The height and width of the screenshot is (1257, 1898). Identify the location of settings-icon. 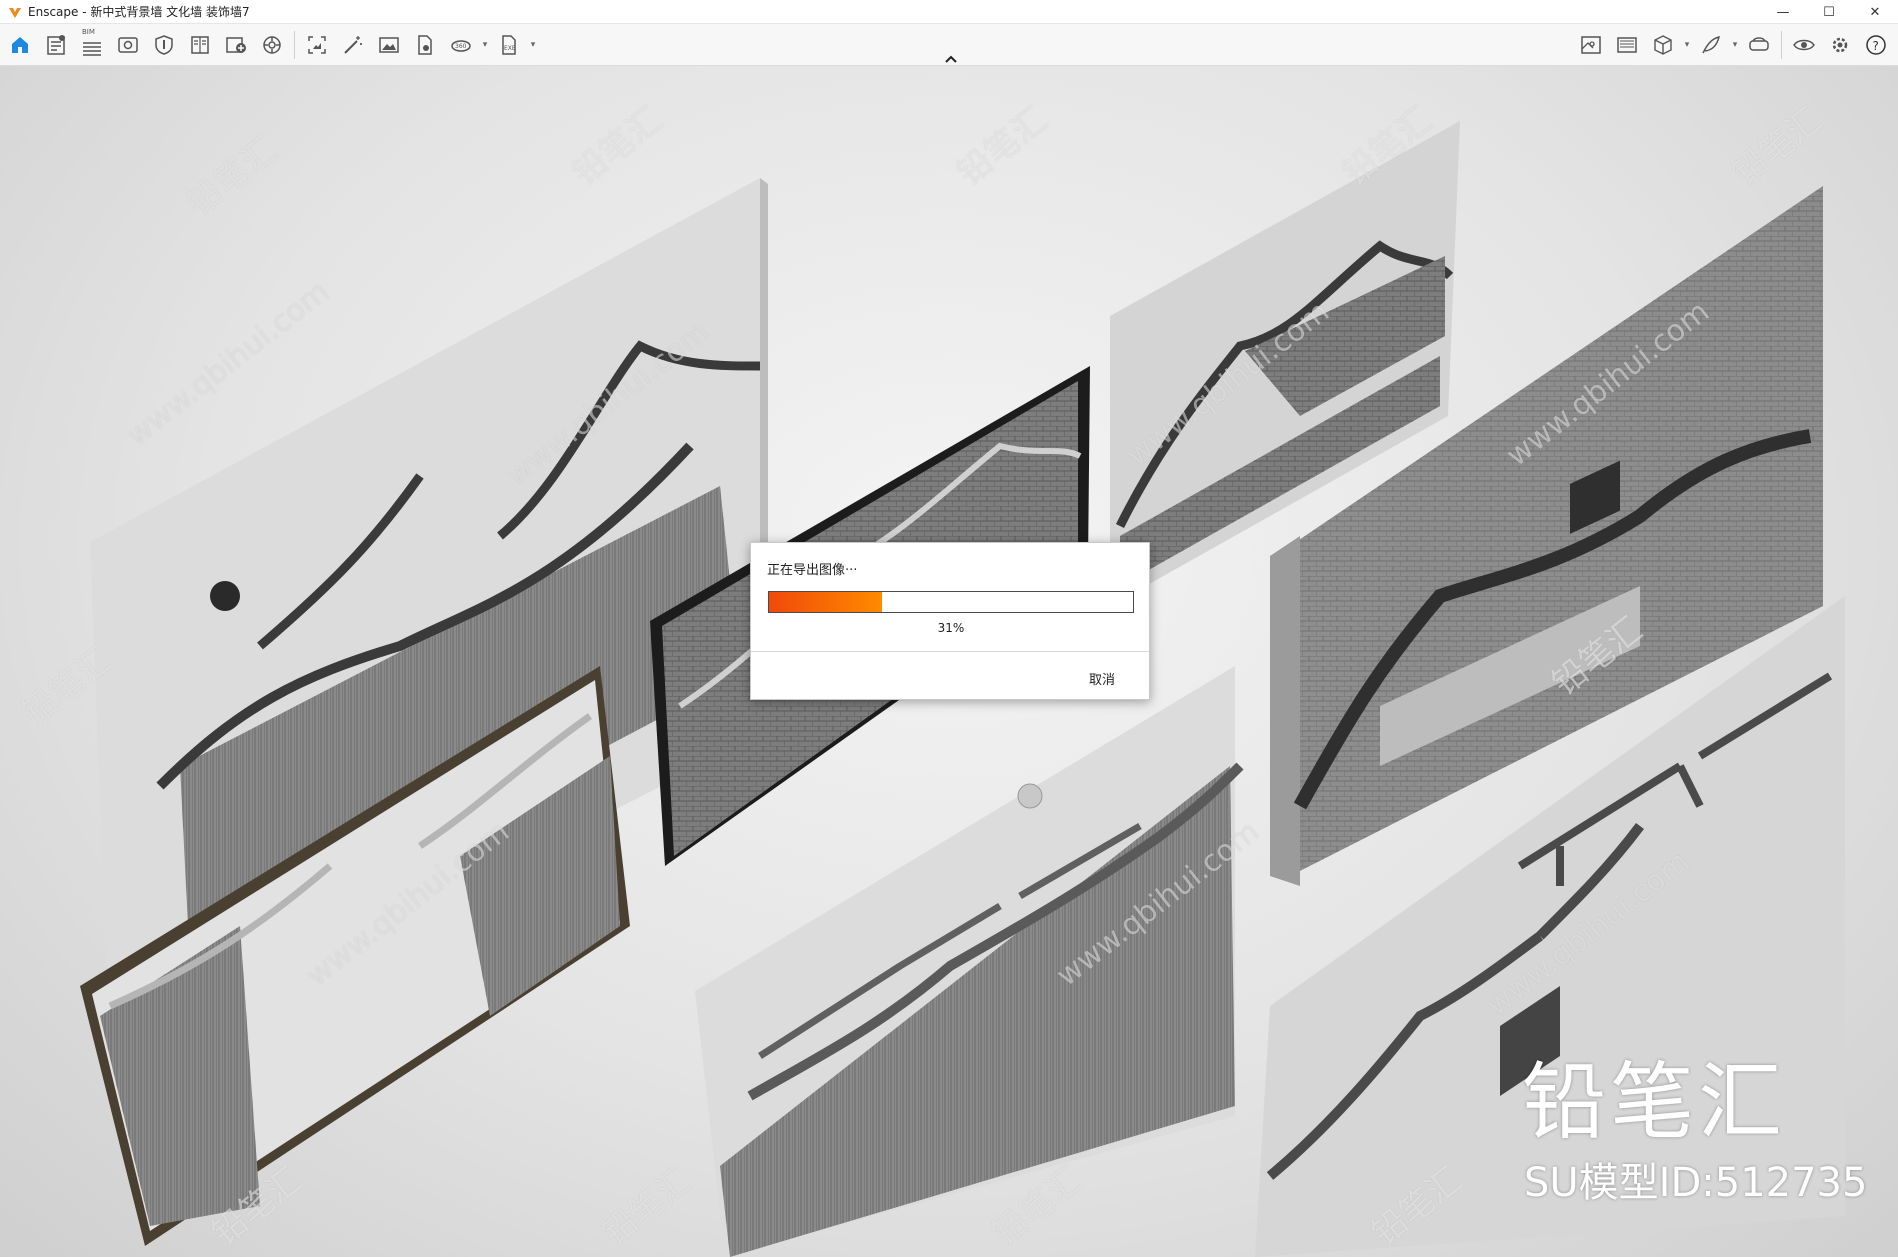
(1840, 45).